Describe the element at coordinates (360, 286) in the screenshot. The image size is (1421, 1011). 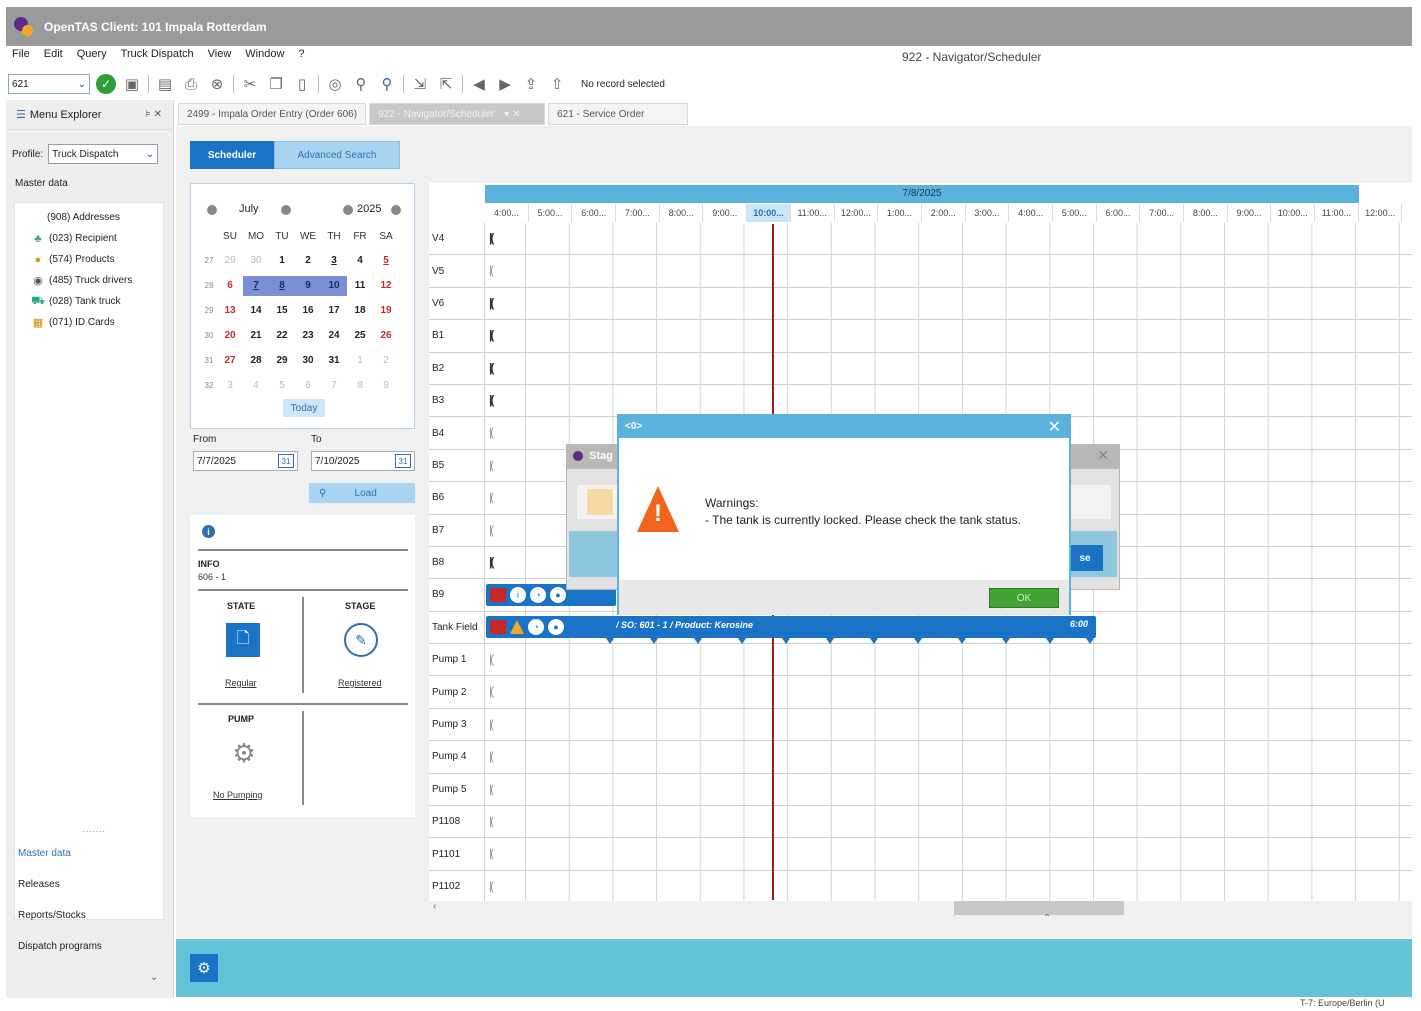
I see `calendar-day: 11` at that location.